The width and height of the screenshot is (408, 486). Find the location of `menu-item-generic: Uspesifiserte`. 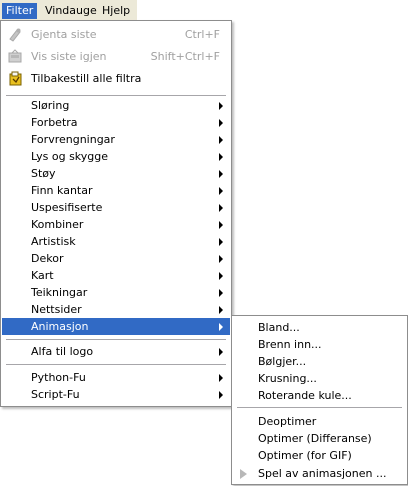

menu-item-generic: Uspesifiserte is located at coordinates (116, 207).